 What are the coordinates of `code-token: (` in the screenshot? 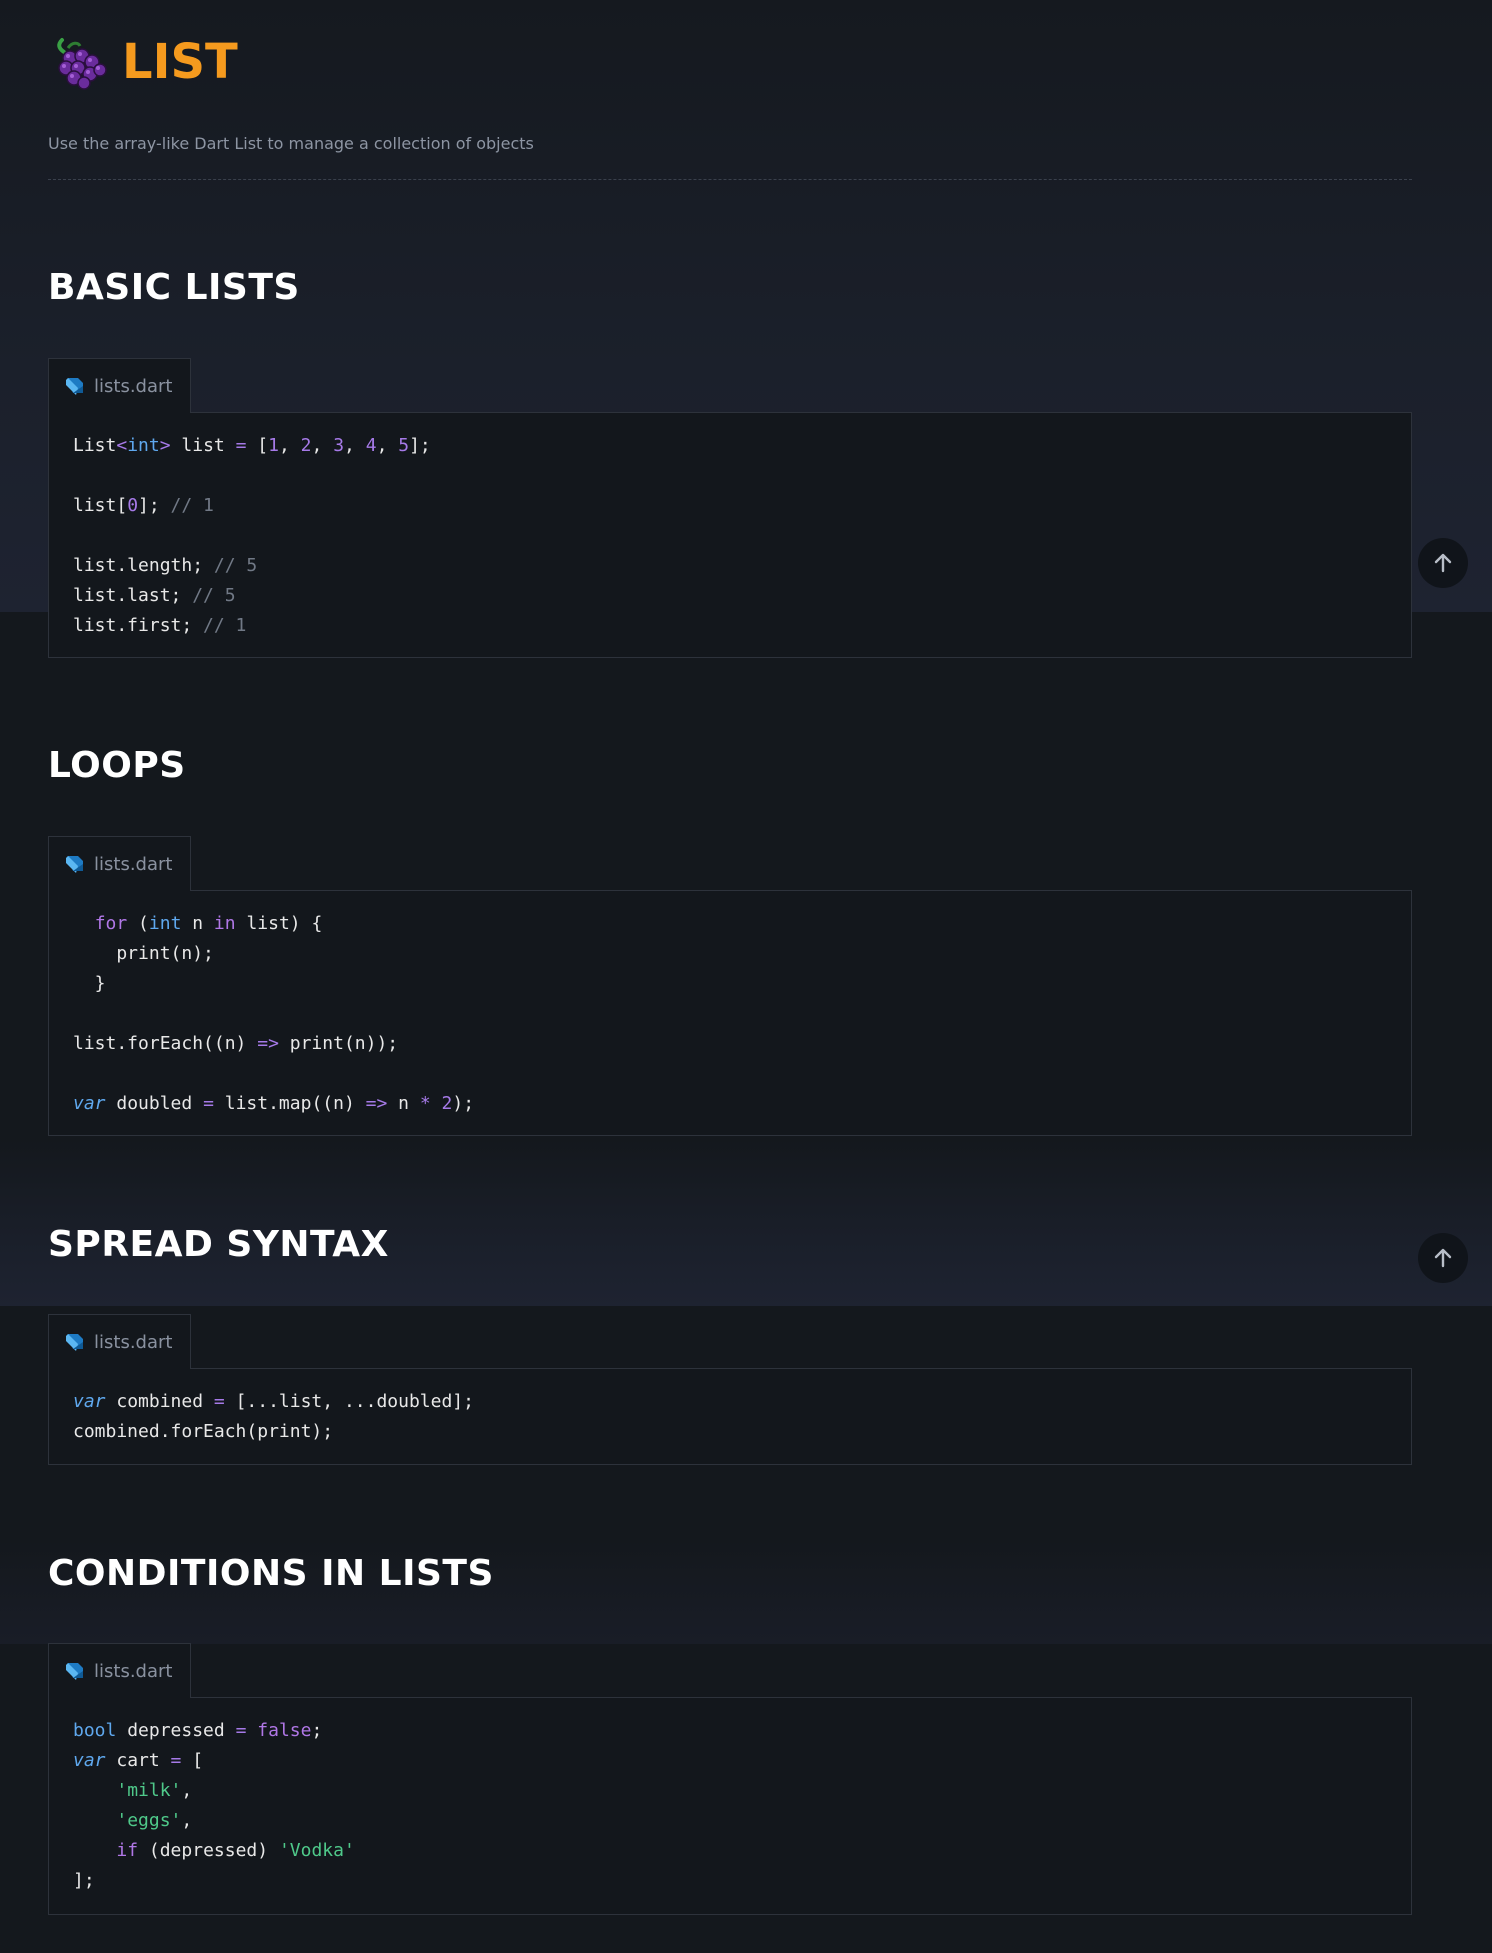 It's located at (138, 923).